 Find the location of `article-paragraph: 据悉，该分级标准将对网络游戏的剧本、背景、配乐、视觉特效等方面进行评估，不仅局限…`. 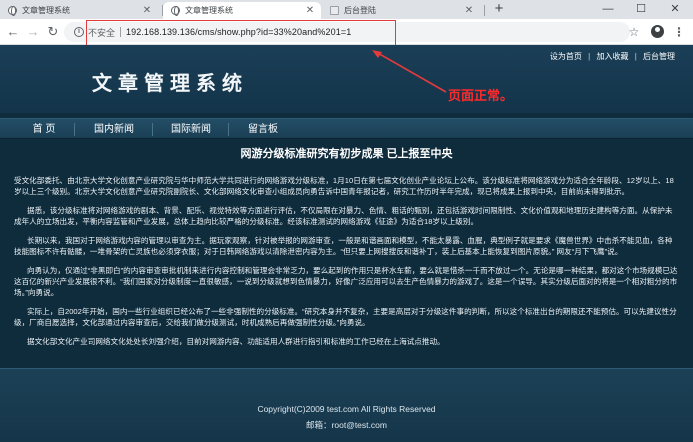

article-paragraph: 据悉，该分级标准将对网络游戏的剧本、背景、配乐、视觉特效等方面进行评估，不仅局限… is located at coordinates (343, 216).